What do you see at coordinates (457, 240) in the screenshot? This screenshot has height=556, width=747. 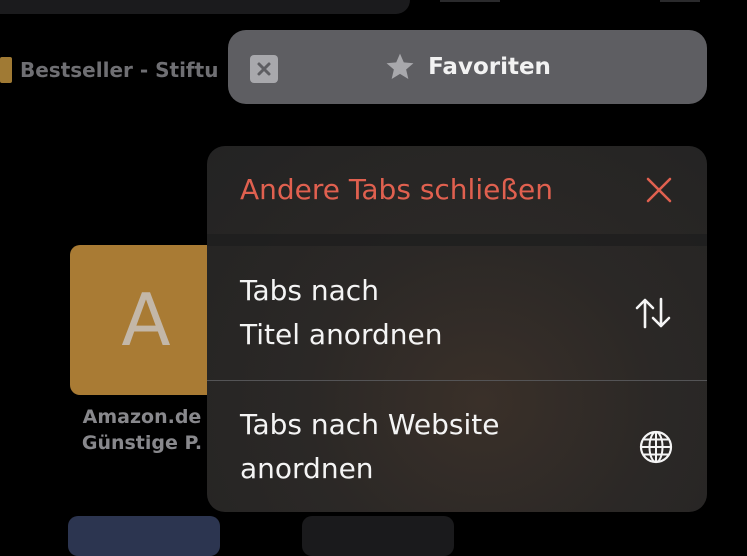 I see `menu-group-separator` at bounding box center [457, 240].